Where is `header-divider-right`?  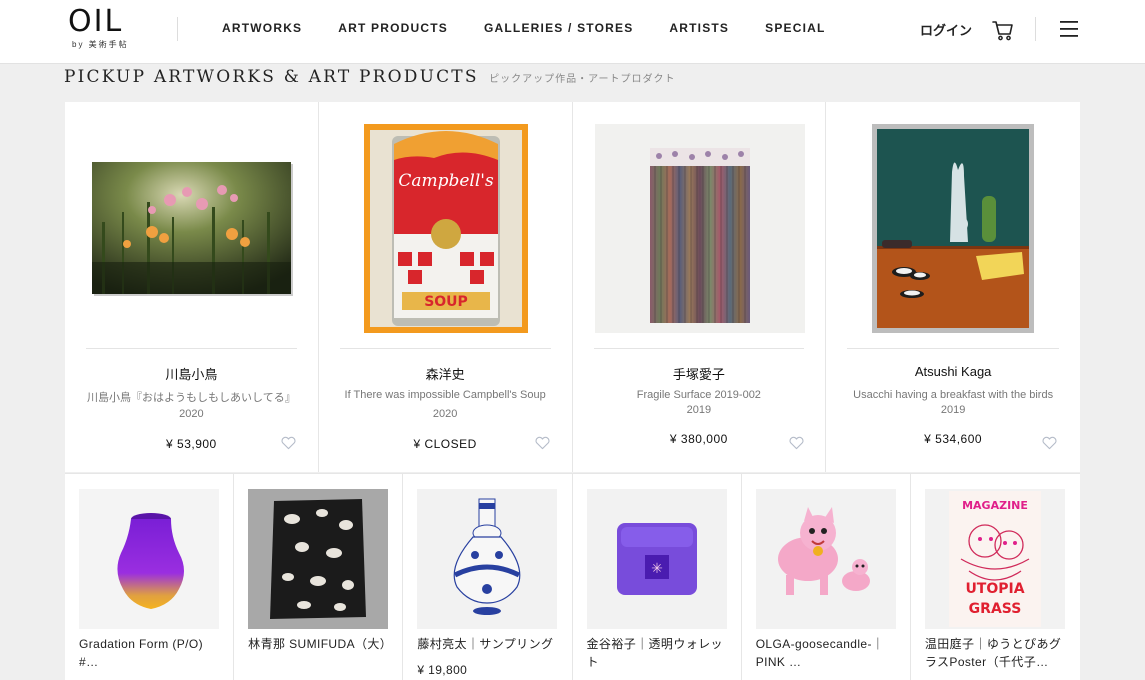
header-divider-right is located at coordinates (1035, 29).